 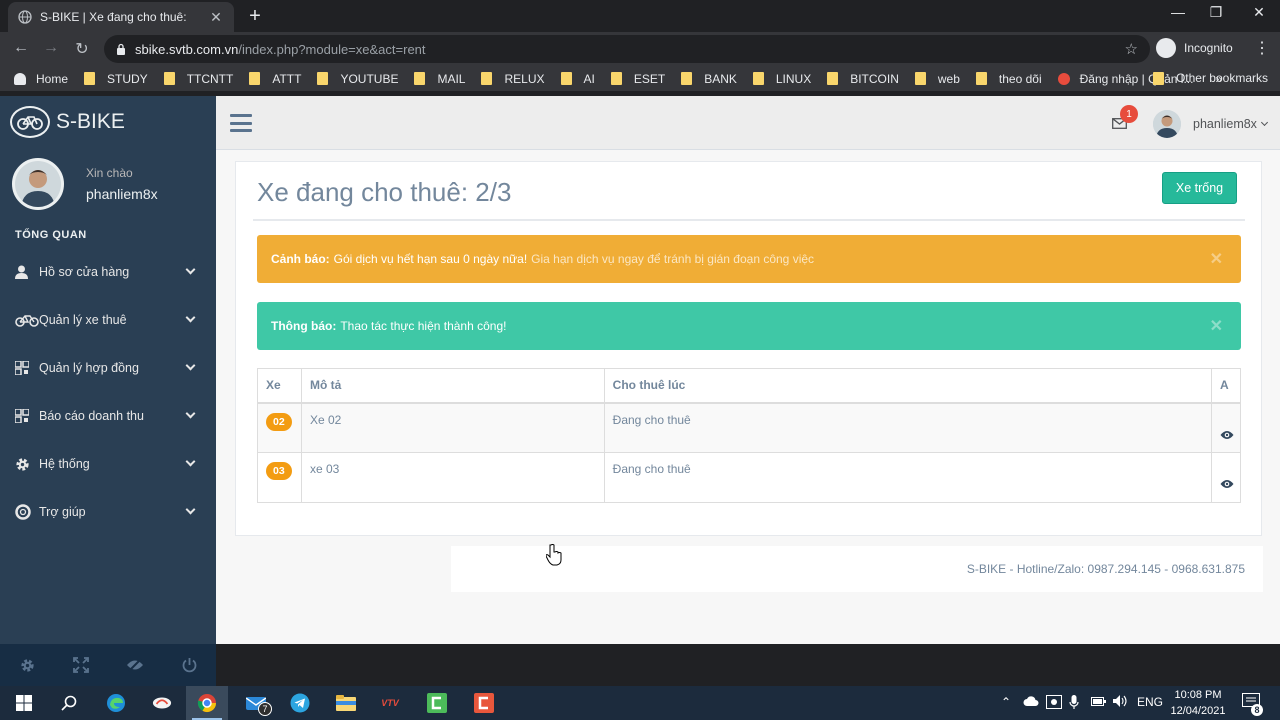 I want to click on forward-icon: →, so click(x=51, y=48).